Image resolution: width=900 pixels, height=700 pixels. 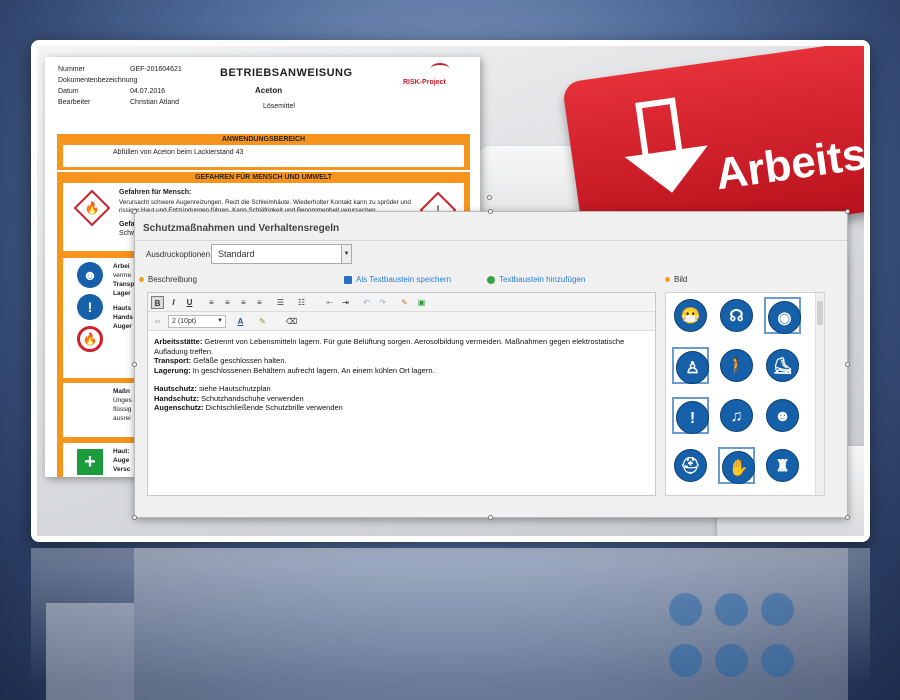 I want to click on bullet-icon, so click(x=141, y=280).